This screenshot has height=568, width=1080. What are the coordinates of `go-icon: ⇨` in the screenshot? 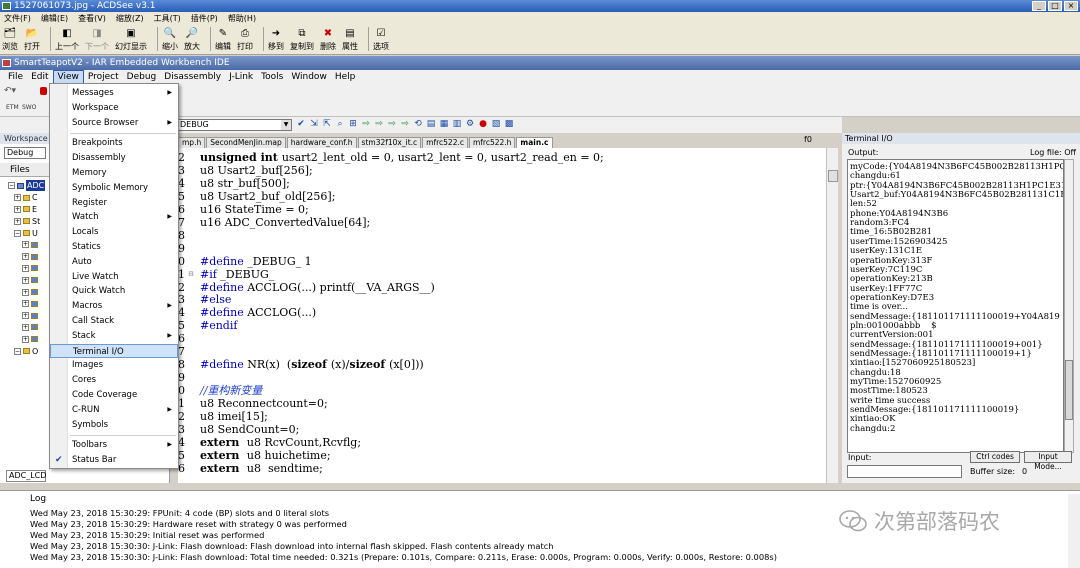 It's located at (405, 124).